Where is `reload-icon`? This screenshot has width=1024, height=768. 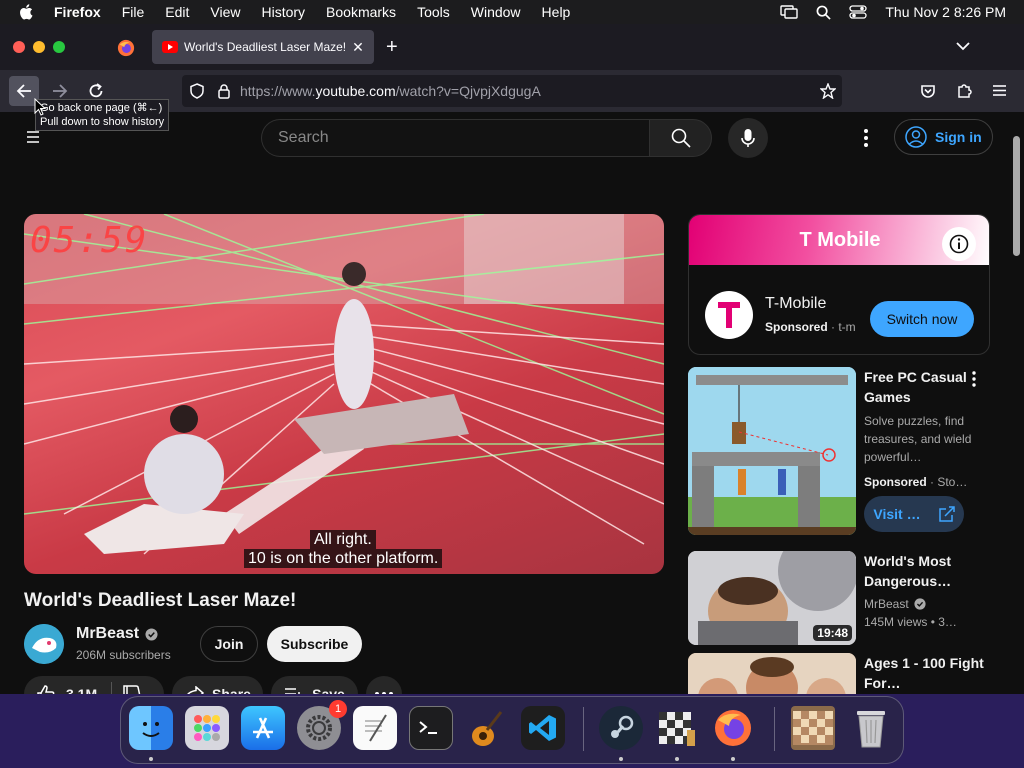 reload-icon is located at coordinates (96, 90).